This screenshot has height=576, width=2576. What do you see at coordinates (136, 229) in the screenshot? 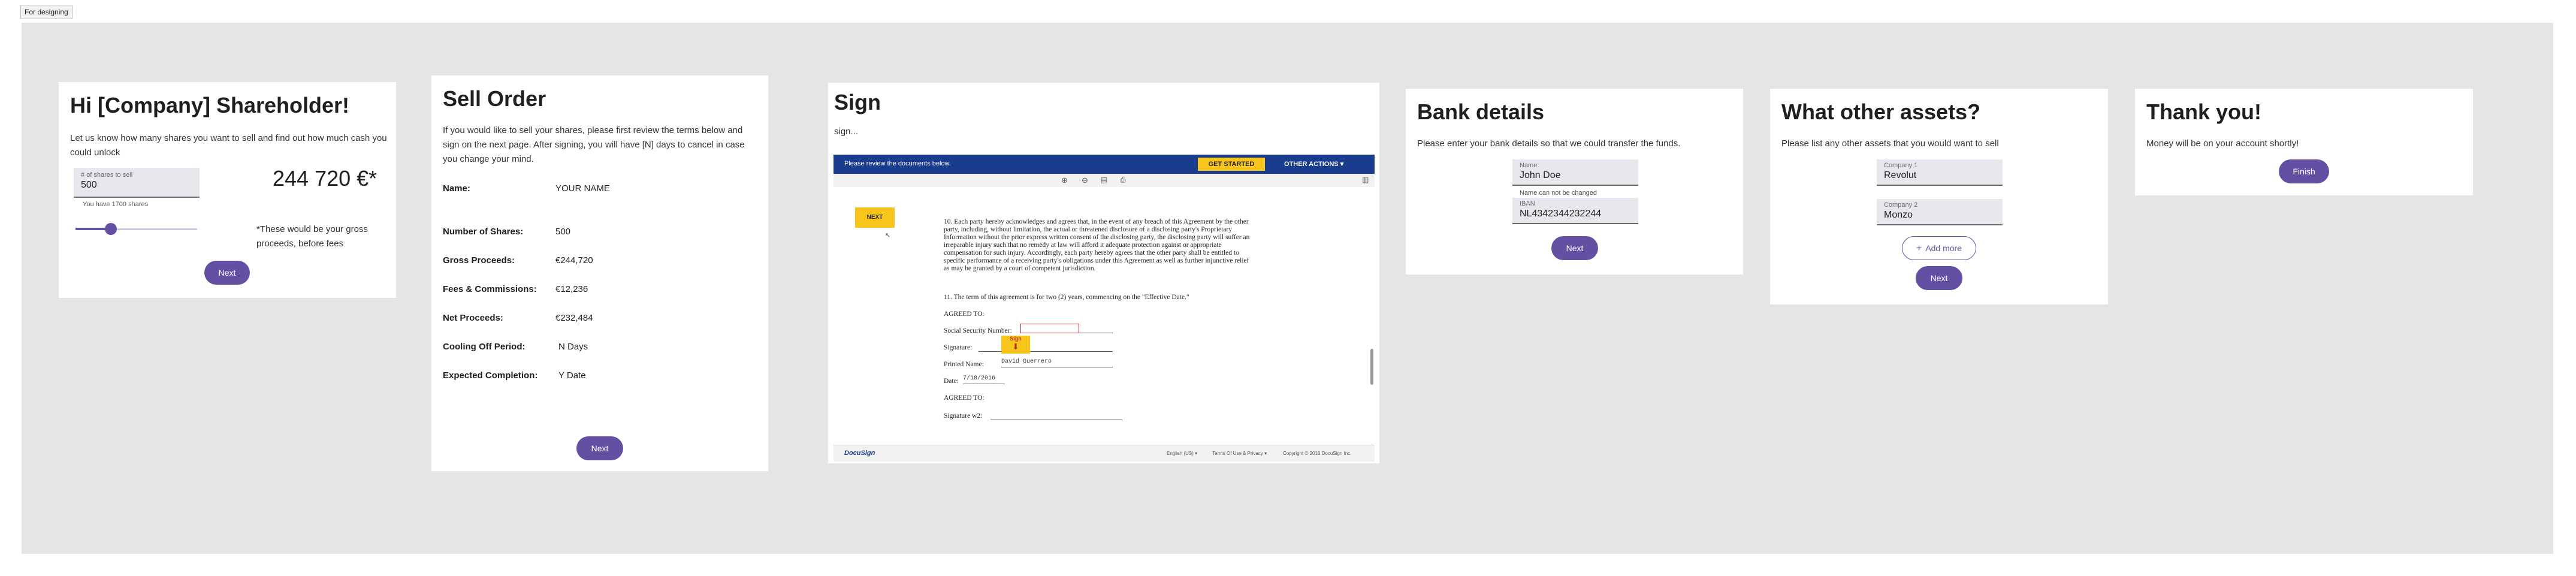
I see `shares-slider` at bounding box center [136, 229].